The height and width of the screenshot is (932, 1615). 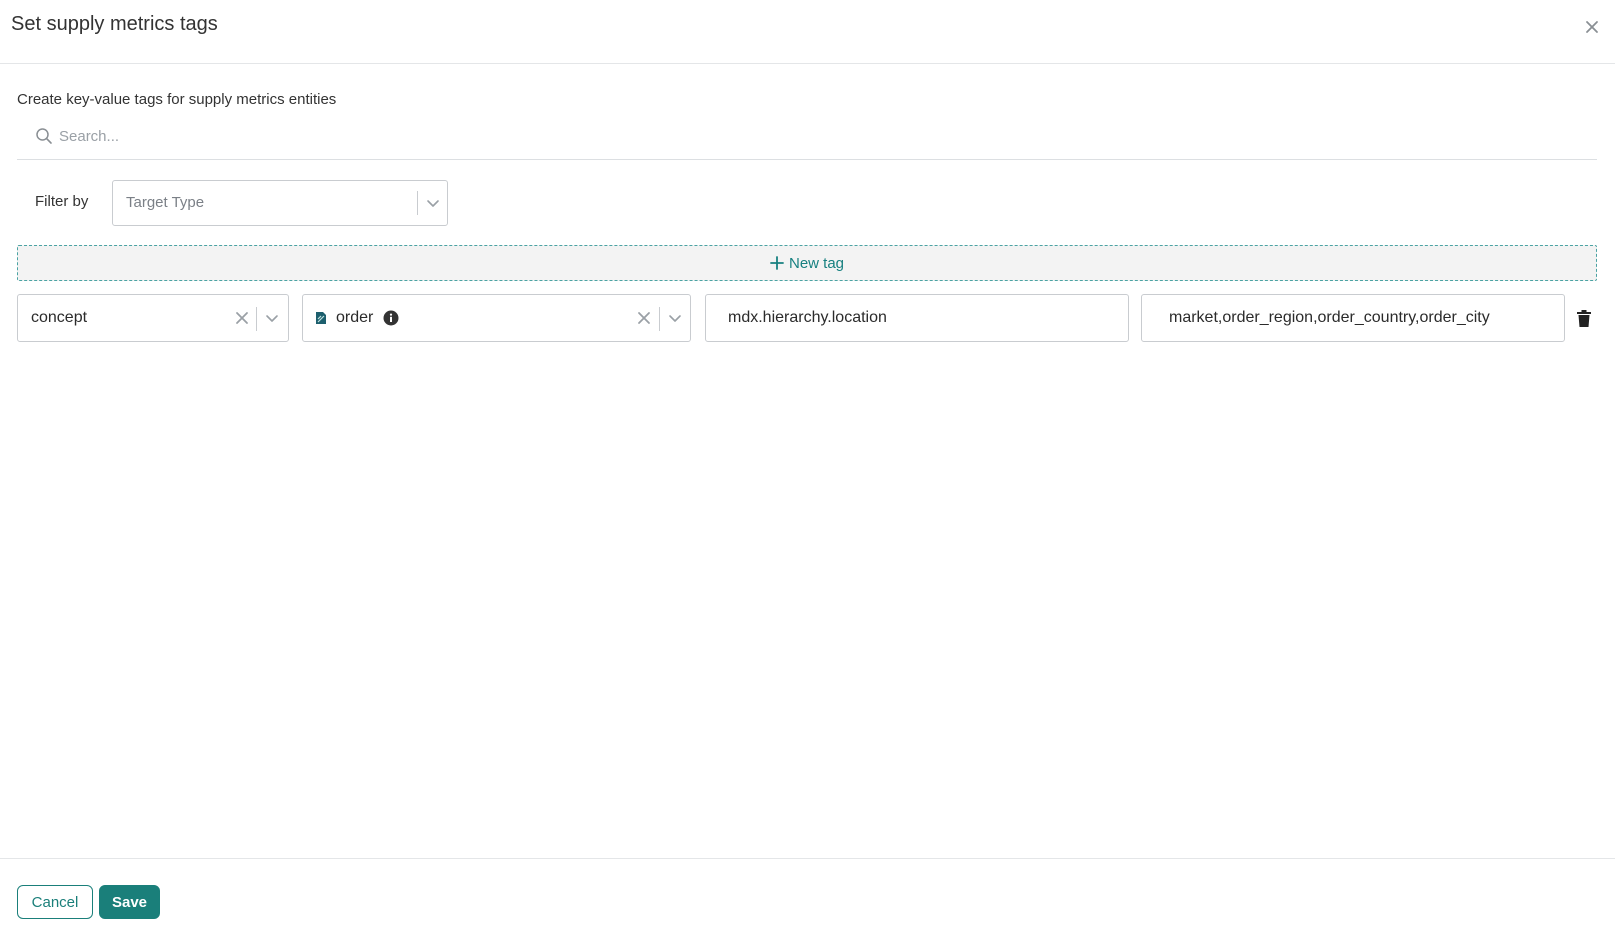 I want to click on cancel-button: Cancel, so click(x=55, y=902).